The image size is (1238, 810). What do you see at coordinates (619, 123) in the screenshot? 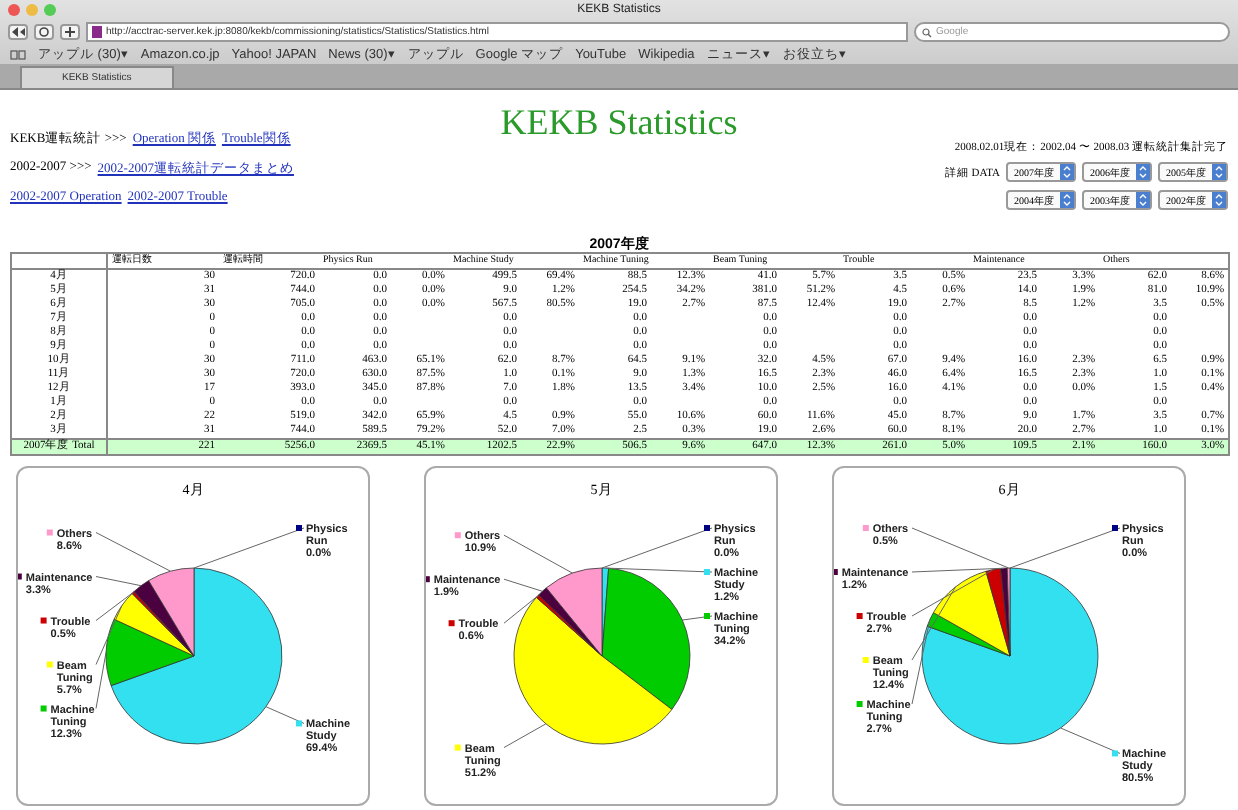
I see `page-title: KEKB Statistics` at bounding box center [619, 123].